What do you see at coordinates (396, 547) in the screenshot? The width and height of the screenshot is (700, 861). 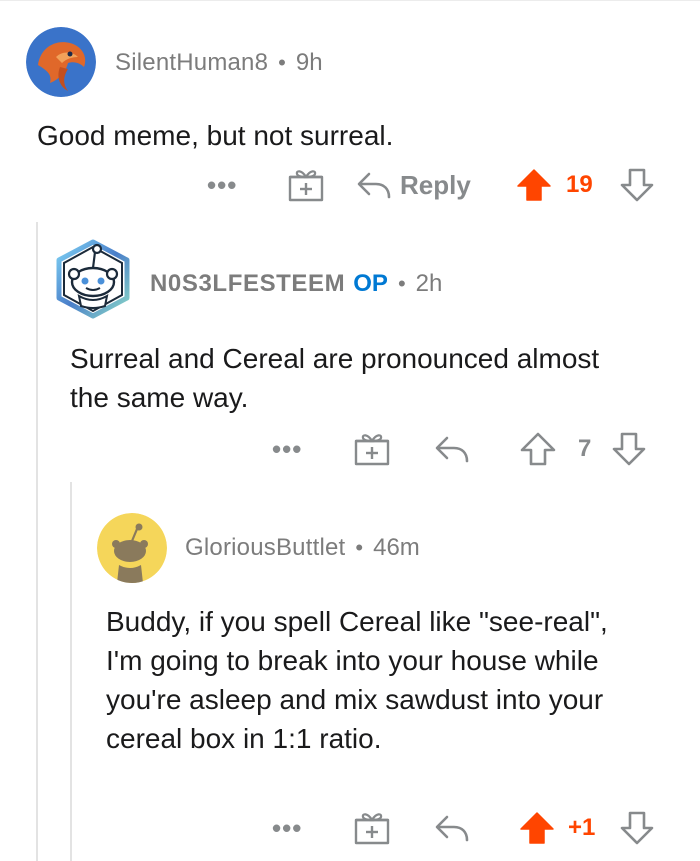 I see `timestamp: 46m` at bounding box center [396, 547].